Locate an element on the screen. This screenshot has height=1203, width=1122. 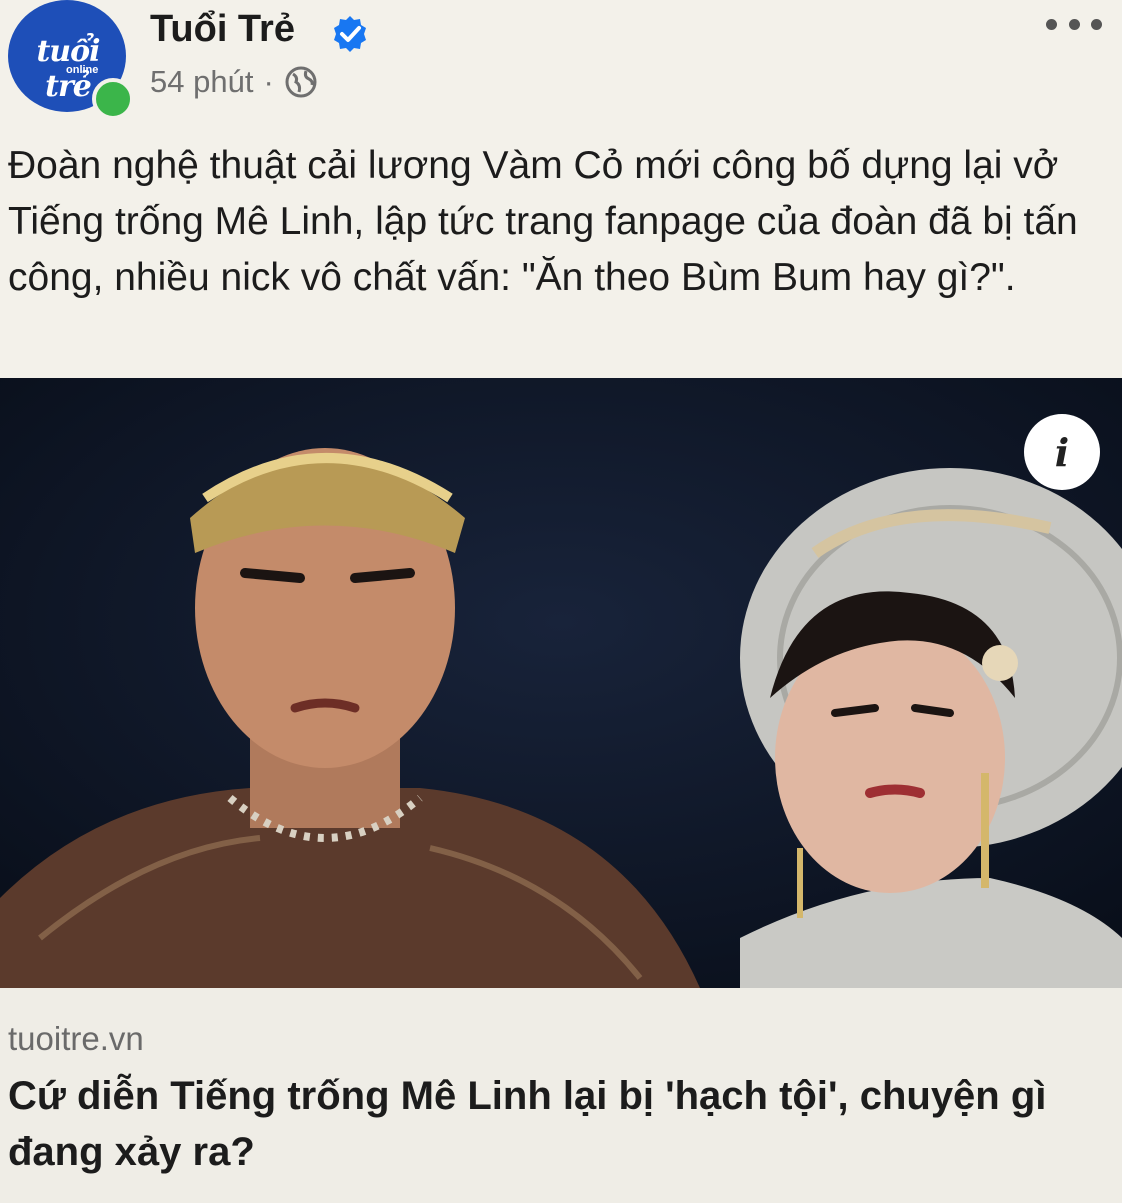
avatar-logo-sub: online is located at coordinates (82, 70).